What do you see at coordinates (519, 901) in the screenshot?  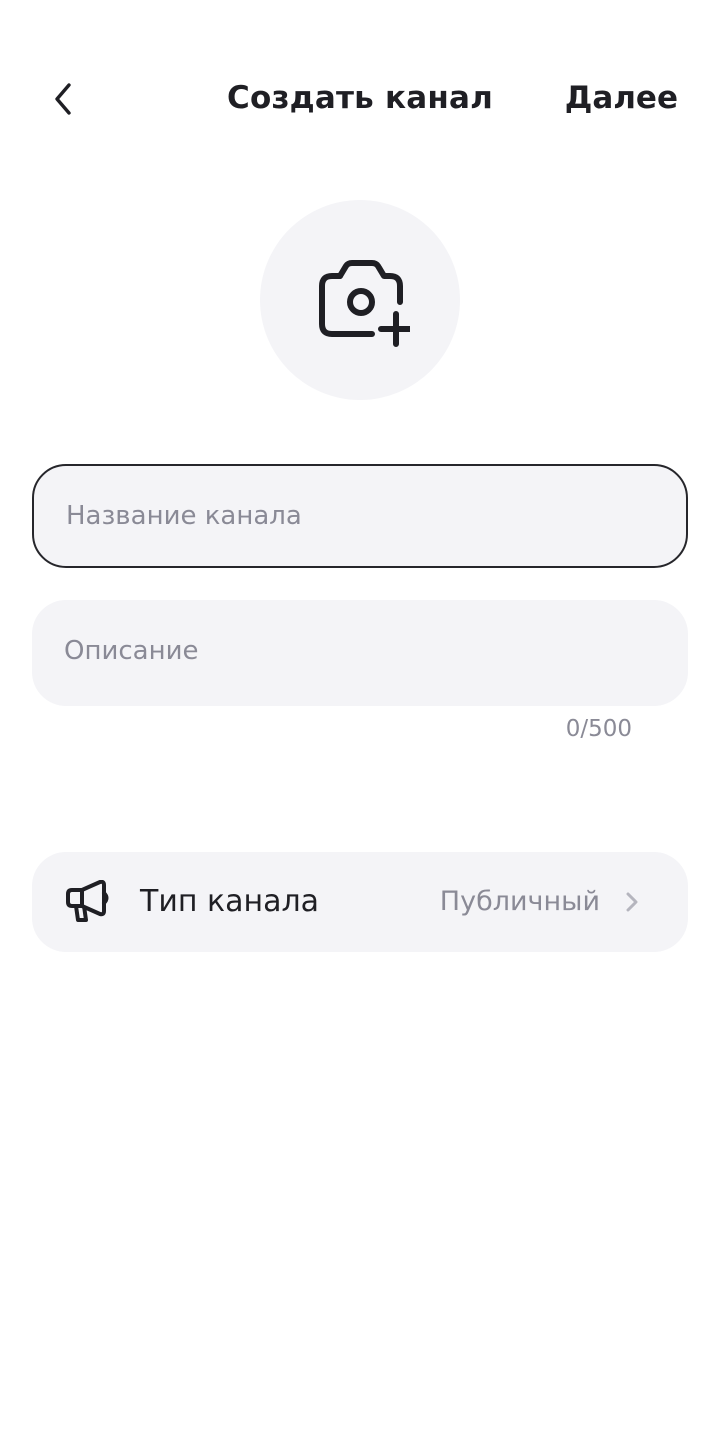 I see `channel-type-value: Публичный` at bounding box center [519, 901].